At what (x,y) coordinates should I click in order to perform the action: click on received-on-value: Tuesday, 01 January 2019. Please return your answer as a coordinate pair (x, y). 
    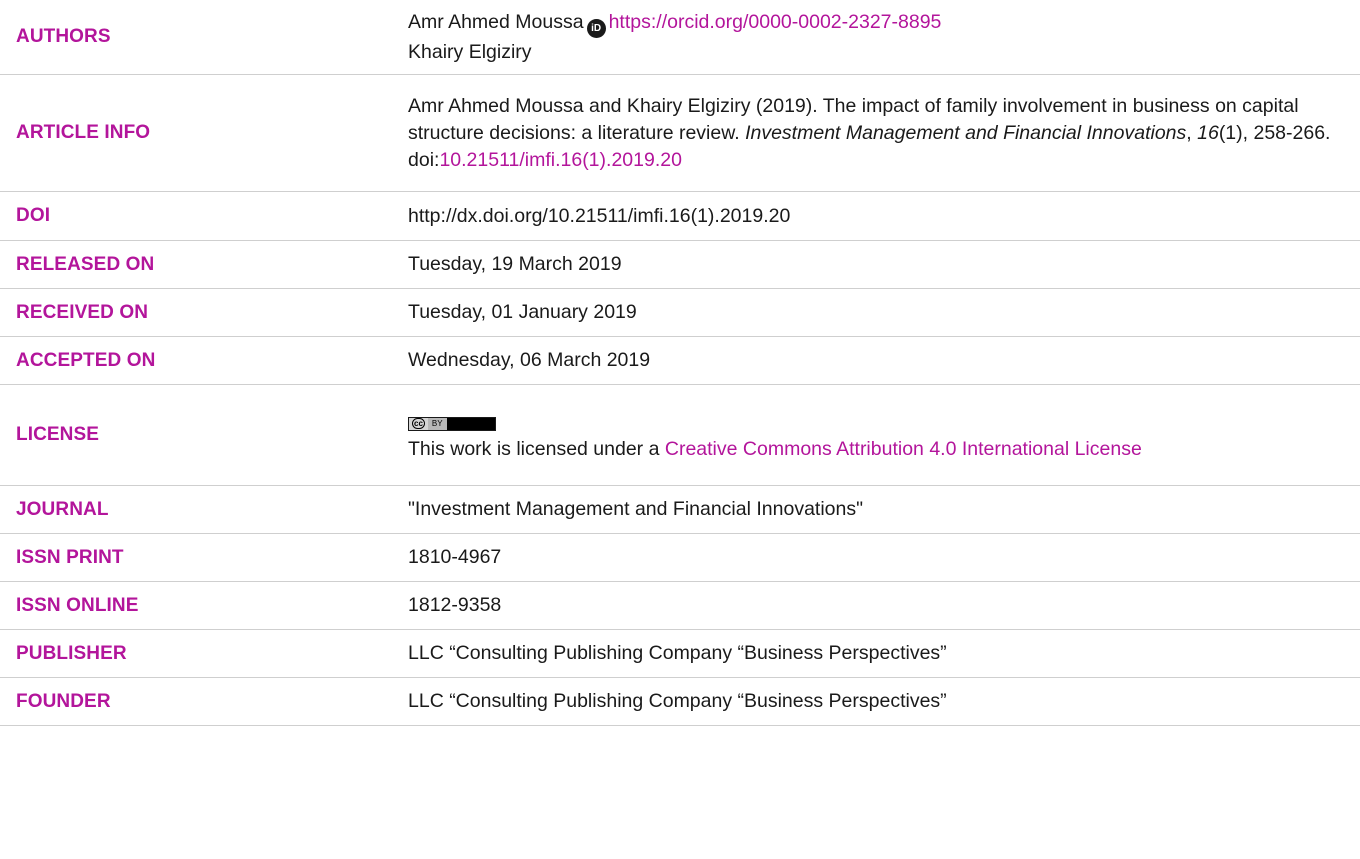
    Looking at the image, I should click on (522, 312).